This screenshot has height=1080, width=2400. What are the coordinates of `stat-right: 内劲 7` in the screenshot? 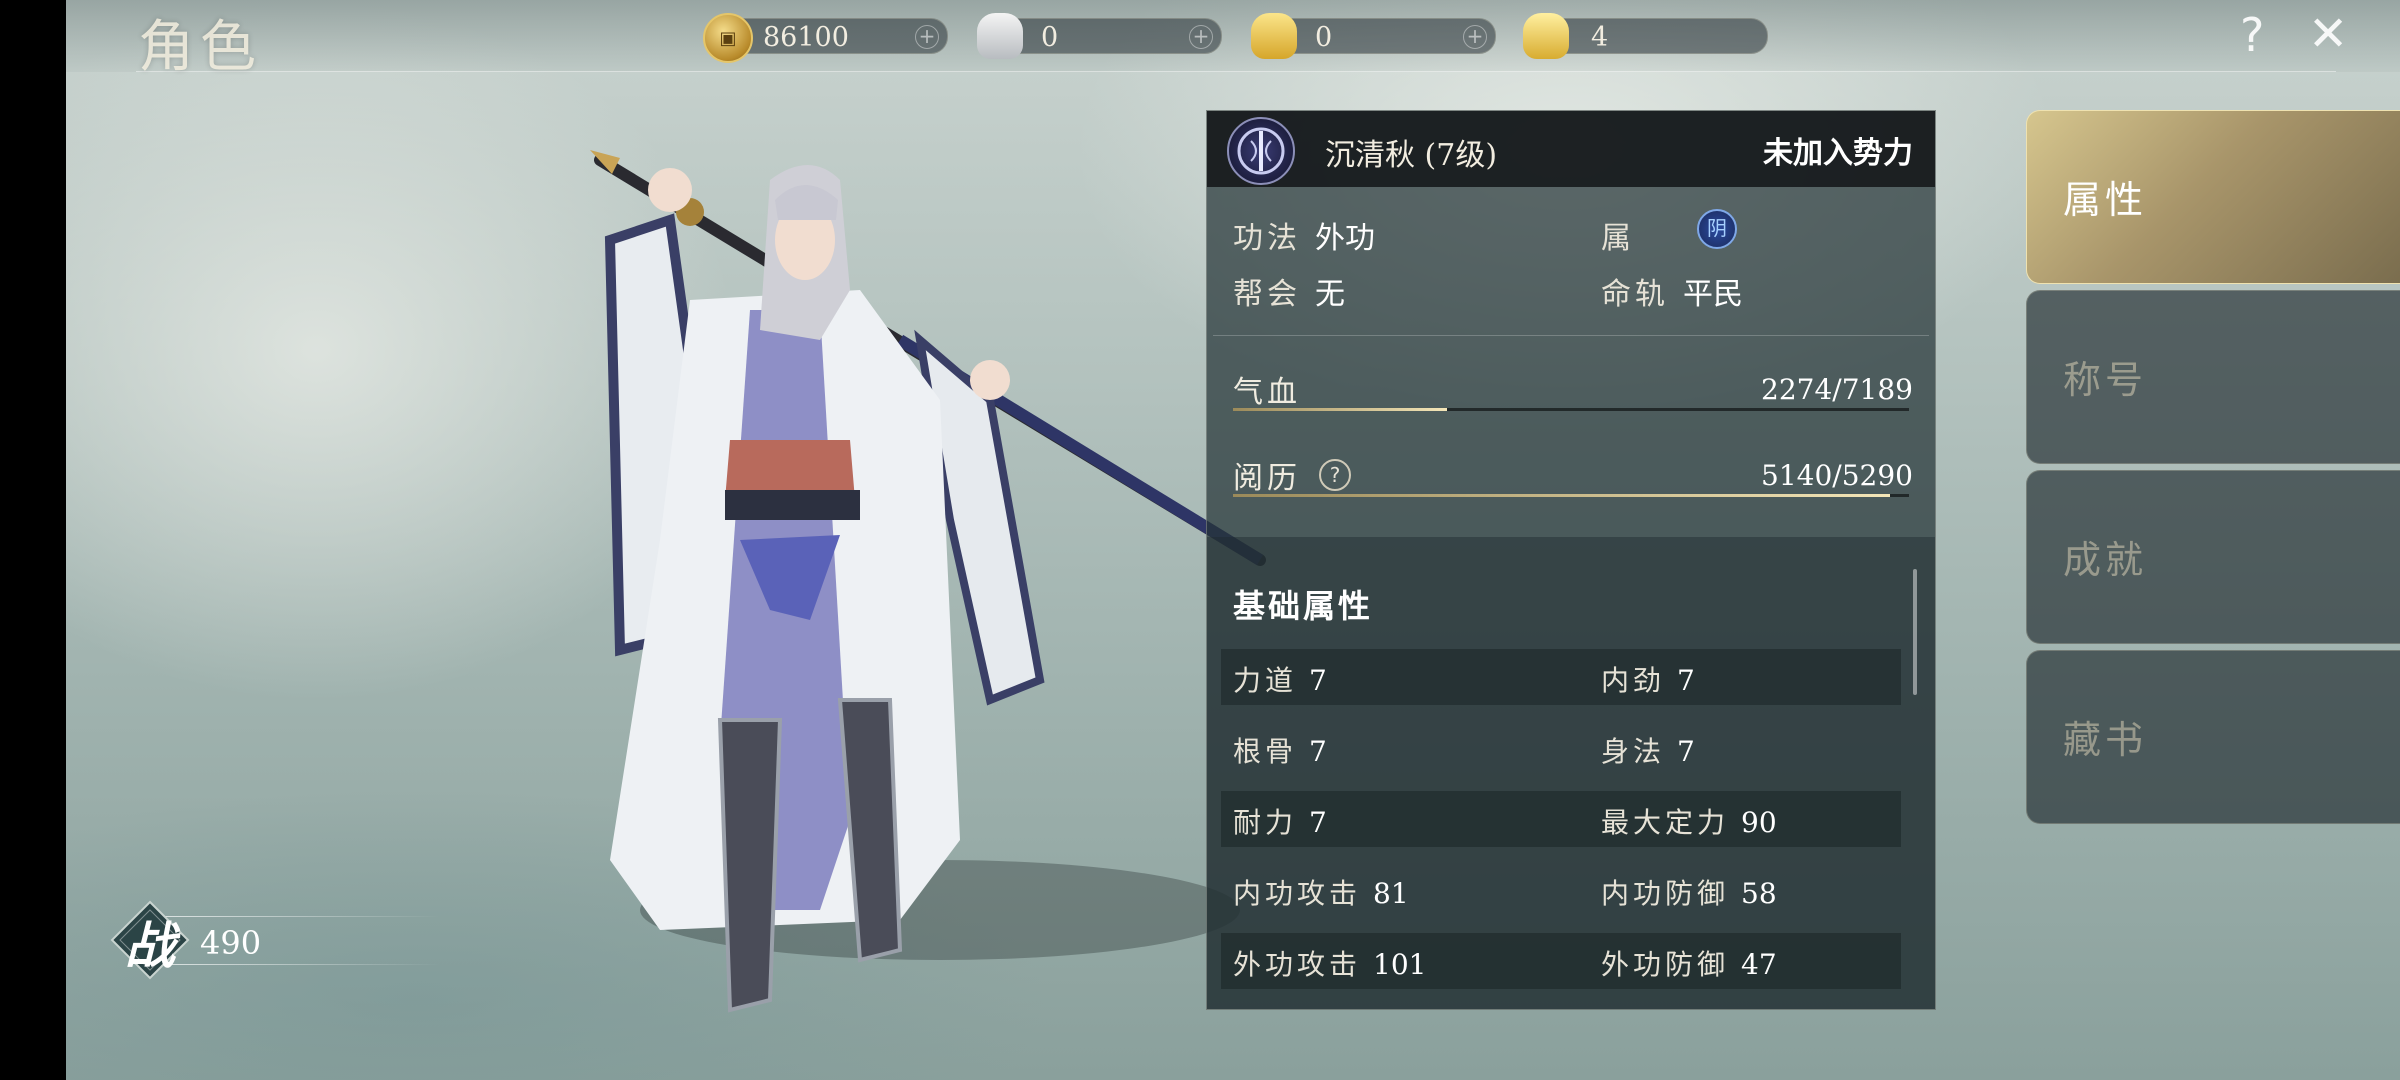 It's located at (1648, 679).